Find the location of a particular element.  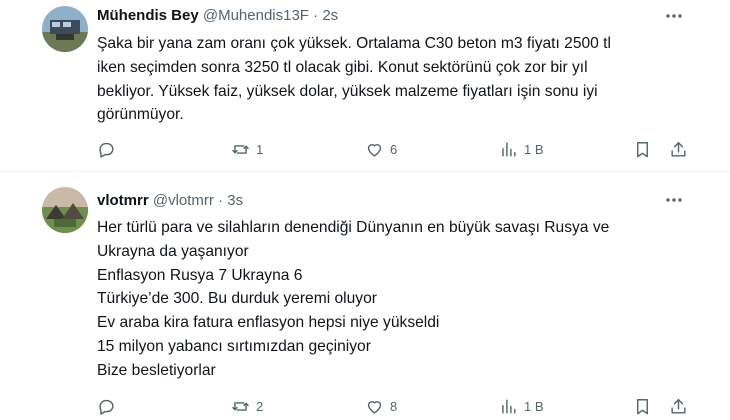

tweet-actions: 1 6 1 B is located at coordinates (395, 149).